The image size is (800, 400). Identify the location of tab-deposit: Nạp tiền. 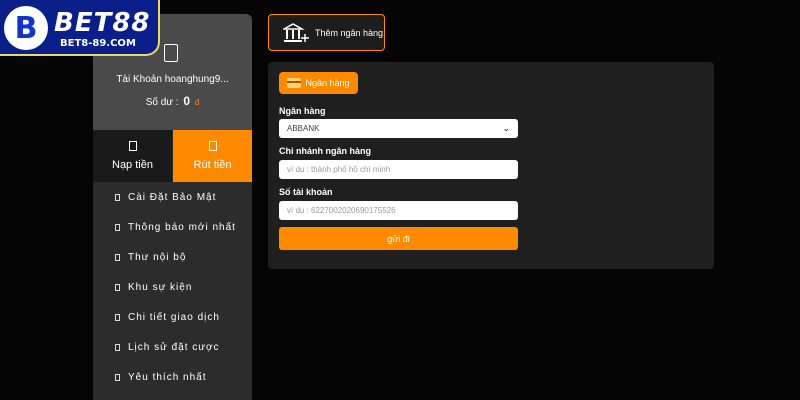
(132, 156).